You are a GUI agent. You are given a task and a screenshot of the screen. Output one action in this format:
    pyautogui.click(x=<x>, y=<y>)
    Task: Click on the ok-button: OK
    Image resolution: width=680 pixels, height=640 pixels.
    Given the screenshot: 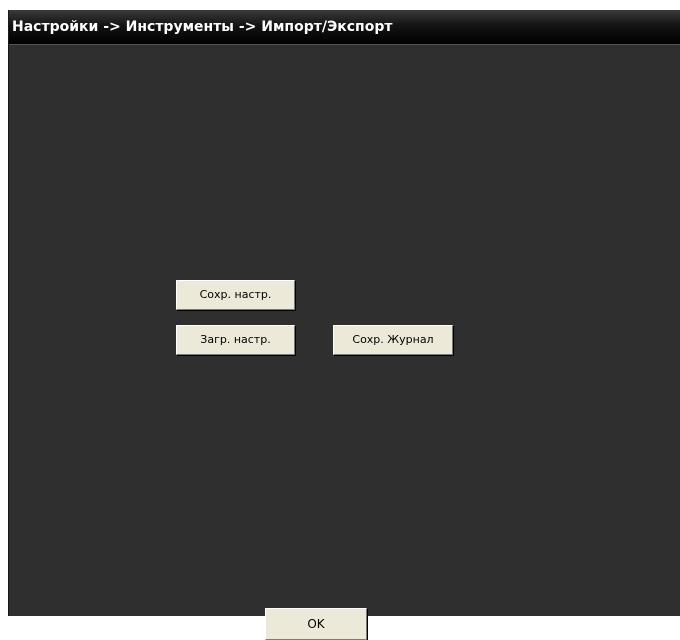 What is the action you would take?
    pyautogui.click(x=316, y=624)
    